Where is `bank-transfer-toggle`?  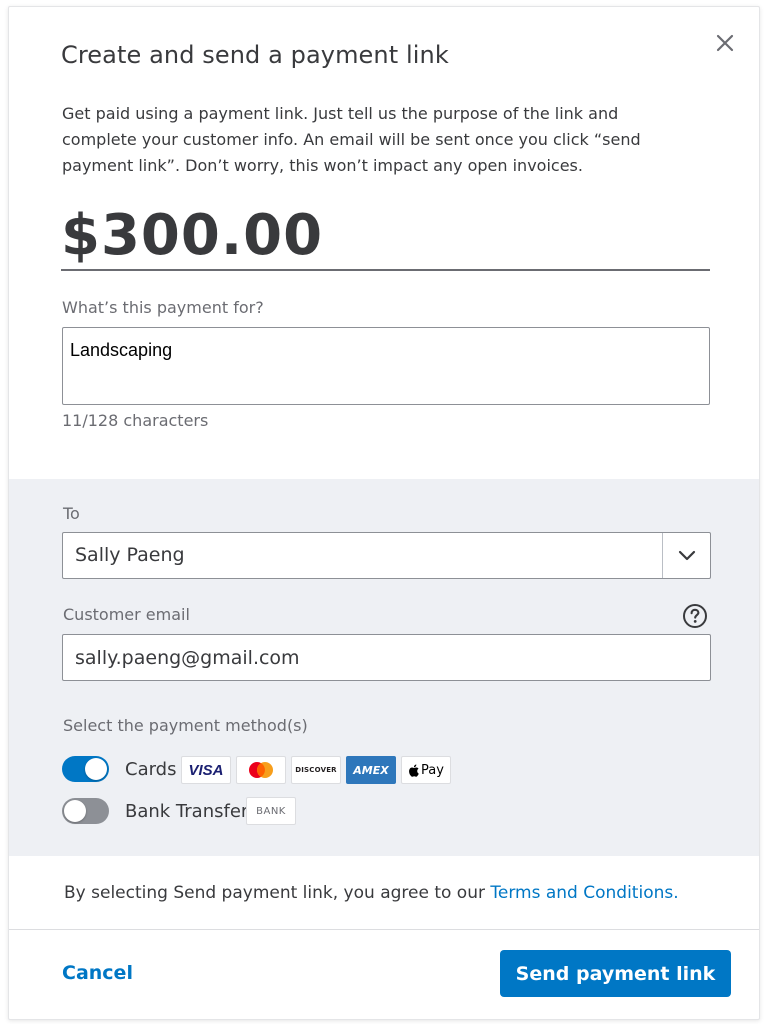 bank-transfer-toggle is located at coordinates (85, 811).